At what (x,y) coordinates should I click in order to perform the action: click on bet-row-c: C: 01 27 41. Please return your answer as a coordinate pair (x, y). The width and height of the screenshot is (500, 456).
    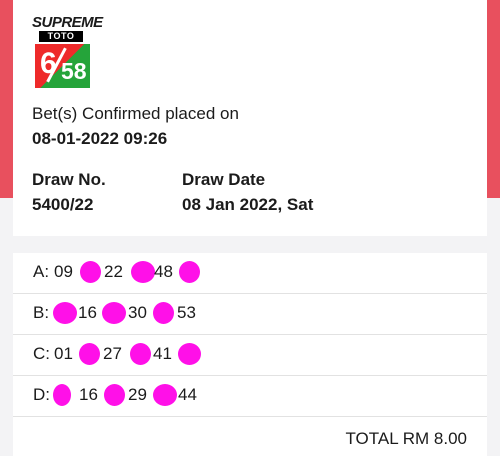
    Looking at the image, I should click on (250, 355).